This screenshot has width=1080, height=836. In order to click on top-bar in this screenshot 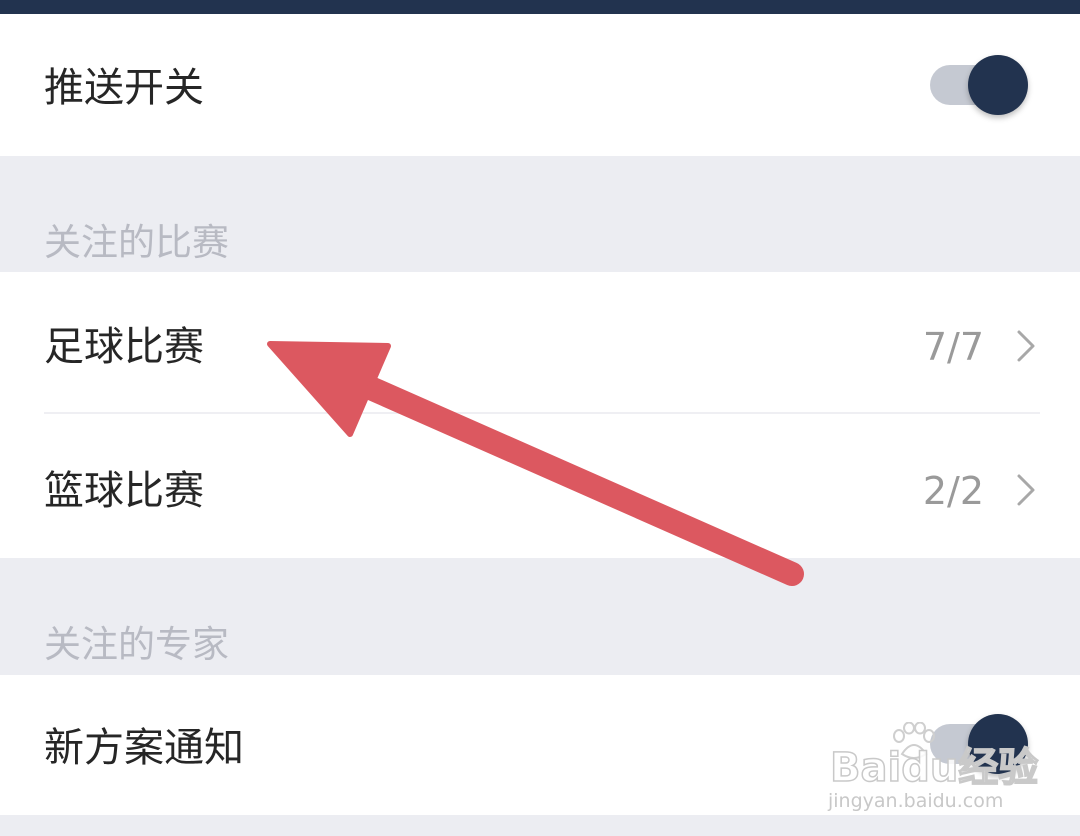, I will do `click(540, 7)`.